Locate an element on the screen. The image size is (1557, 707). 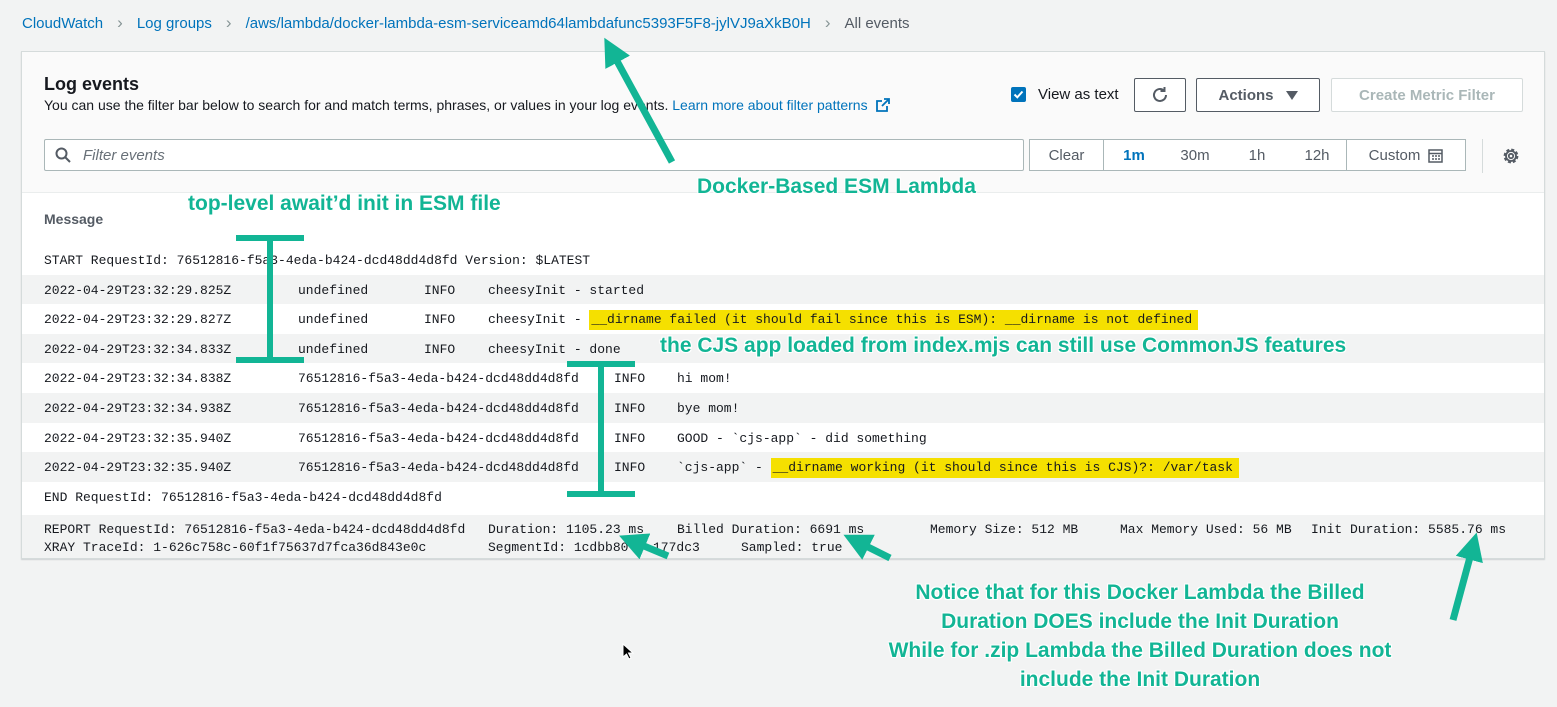
annotation-notice-line: include the Init Duration is located at coordinates (1140, 679).